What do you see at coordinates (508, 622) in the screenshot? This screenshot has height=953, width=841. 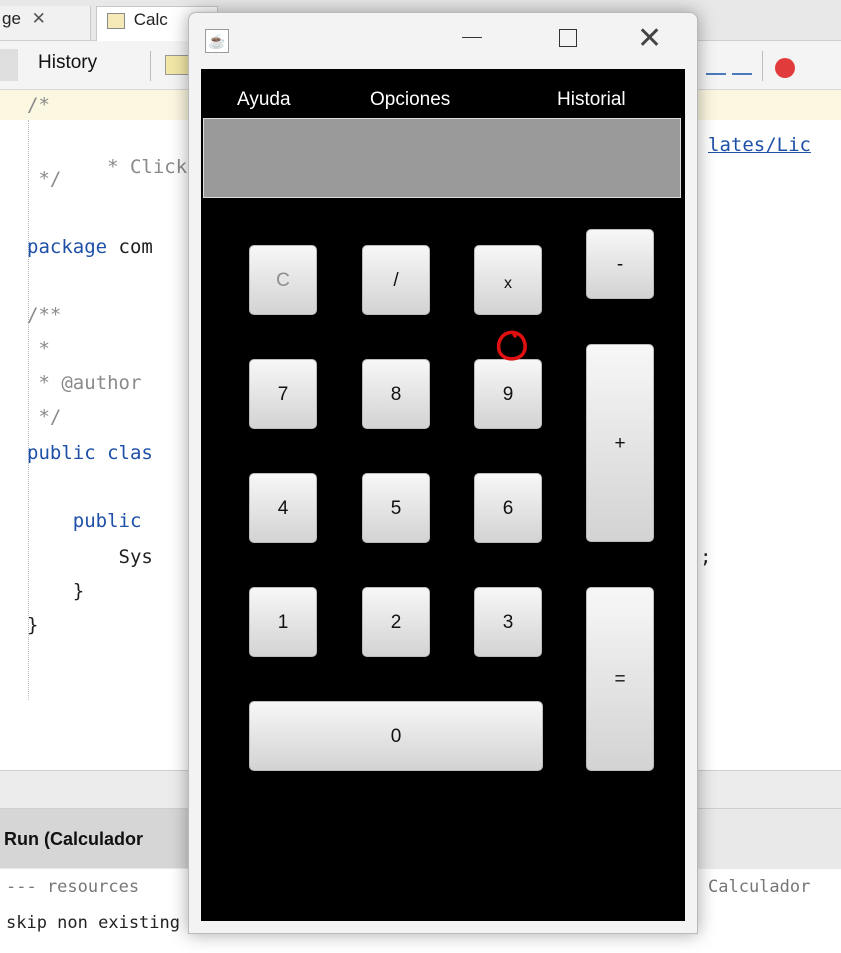 I see `digit-3-button: 3` at bounding box center [508, 622].